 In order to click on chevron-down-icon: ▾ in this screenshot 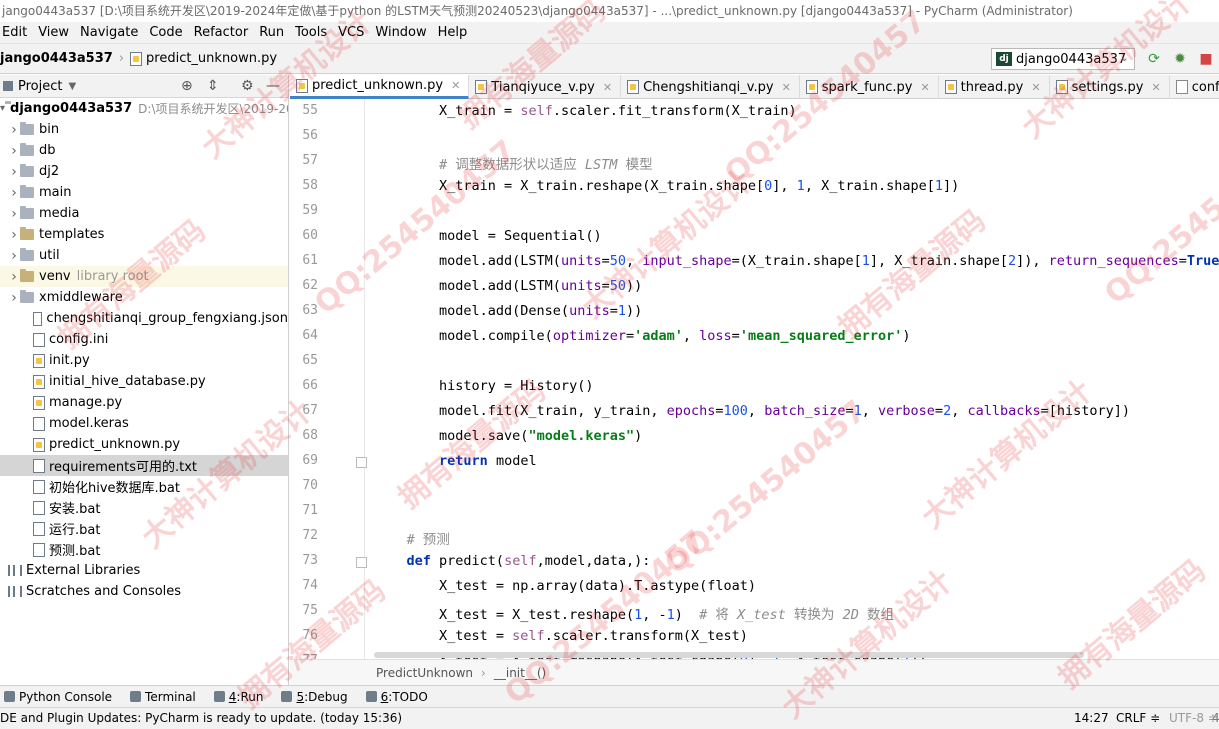, I will do `click(2, 108)`.